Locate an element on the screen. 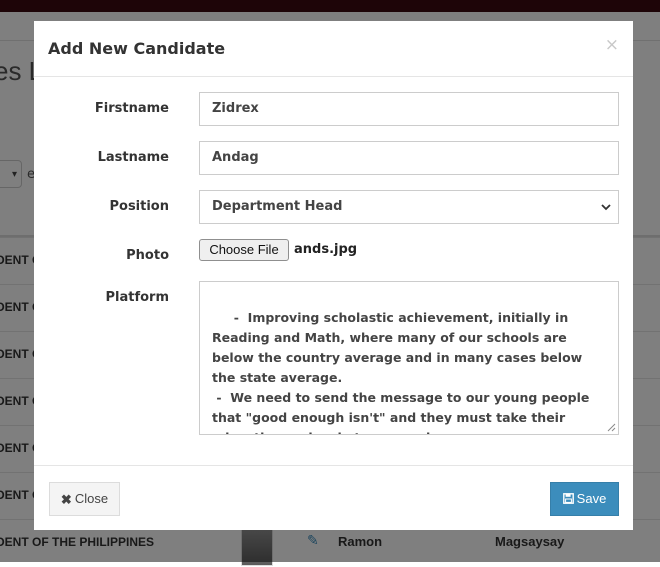 Image resolution: width=660 pixels, height=567 pixels. choose-file-button: Choose File is located at coordinates (244, 250).